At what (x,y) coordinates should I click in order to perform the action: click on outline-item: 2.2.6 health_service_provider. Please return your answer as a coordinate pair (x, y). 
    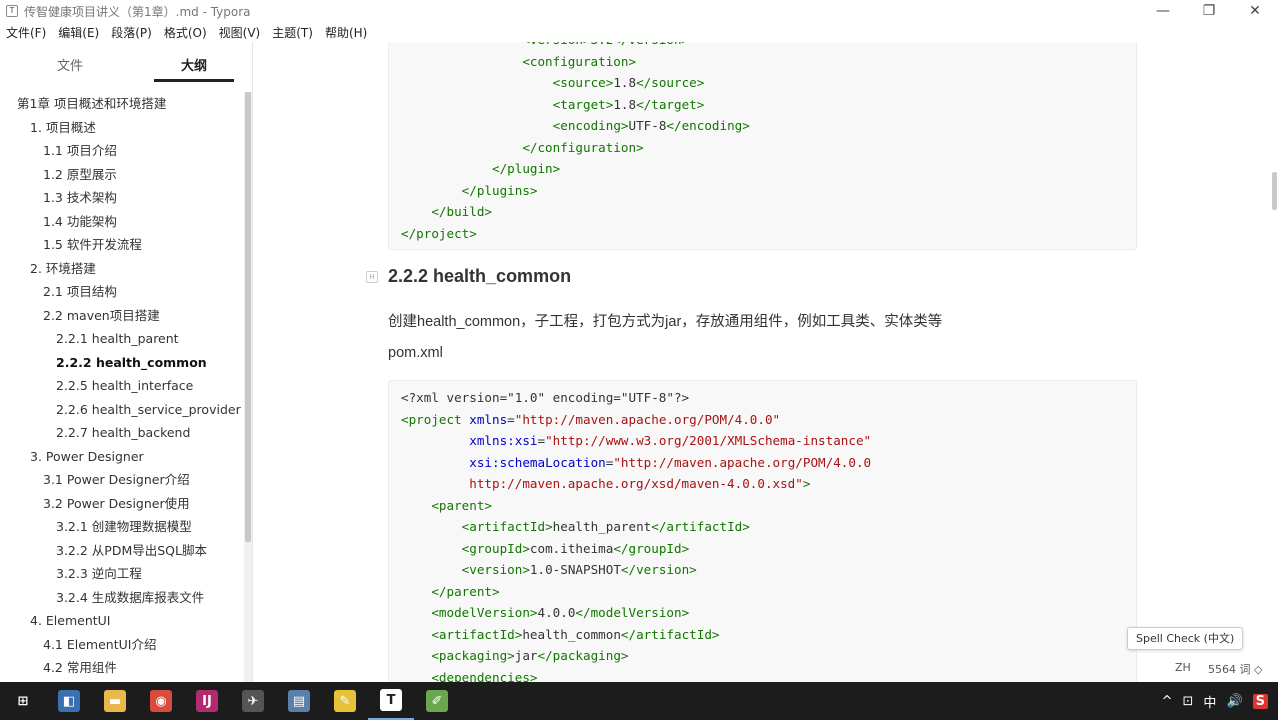
    Looking at the image, I should click on (122, 410).